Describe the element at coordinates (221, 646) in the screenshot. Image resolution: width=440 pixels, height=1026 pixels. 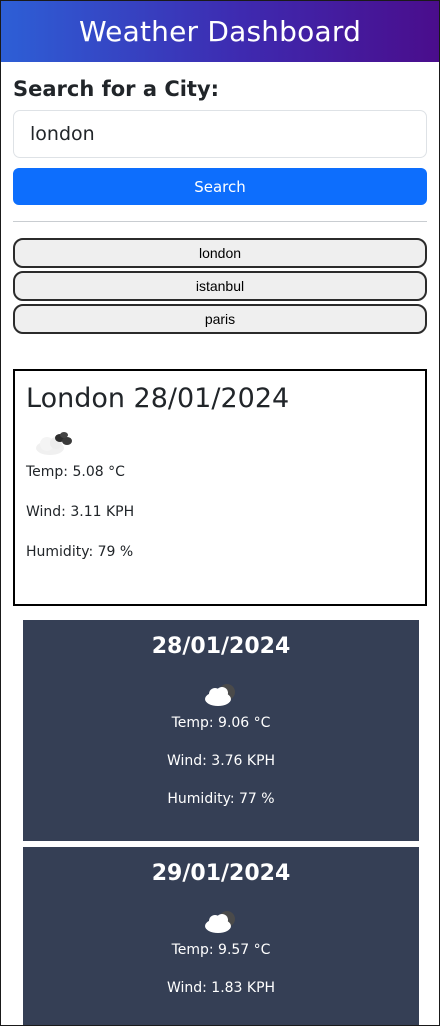
I see `forecast-date: 28/01/2024` at that location.